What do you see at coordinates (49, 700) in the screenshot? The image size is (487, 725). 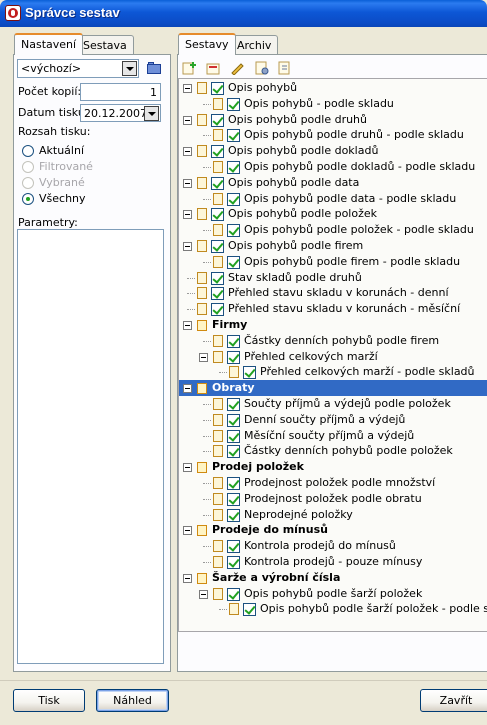 I see `print-button: Tisk` at bounding box center [49, 700].